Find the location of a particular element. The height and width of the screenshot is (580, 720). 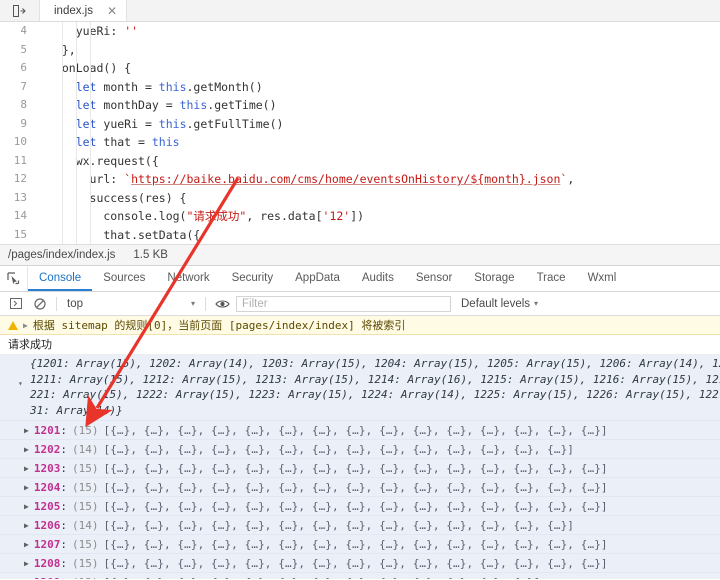

code-token-str: '12' is located at coordinates (336, 216).